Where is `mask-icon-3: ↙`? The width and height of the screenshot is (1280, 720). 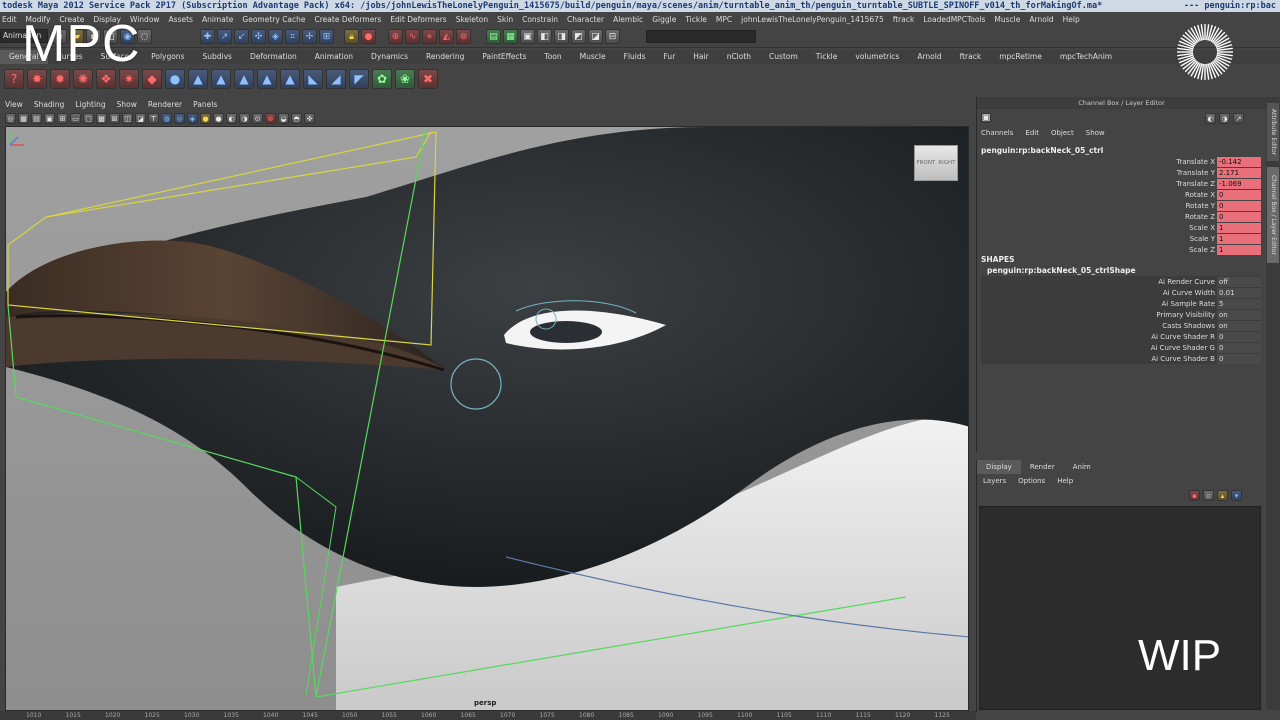 mask-icon-3: ↙ is located at coordinates (241, 36).